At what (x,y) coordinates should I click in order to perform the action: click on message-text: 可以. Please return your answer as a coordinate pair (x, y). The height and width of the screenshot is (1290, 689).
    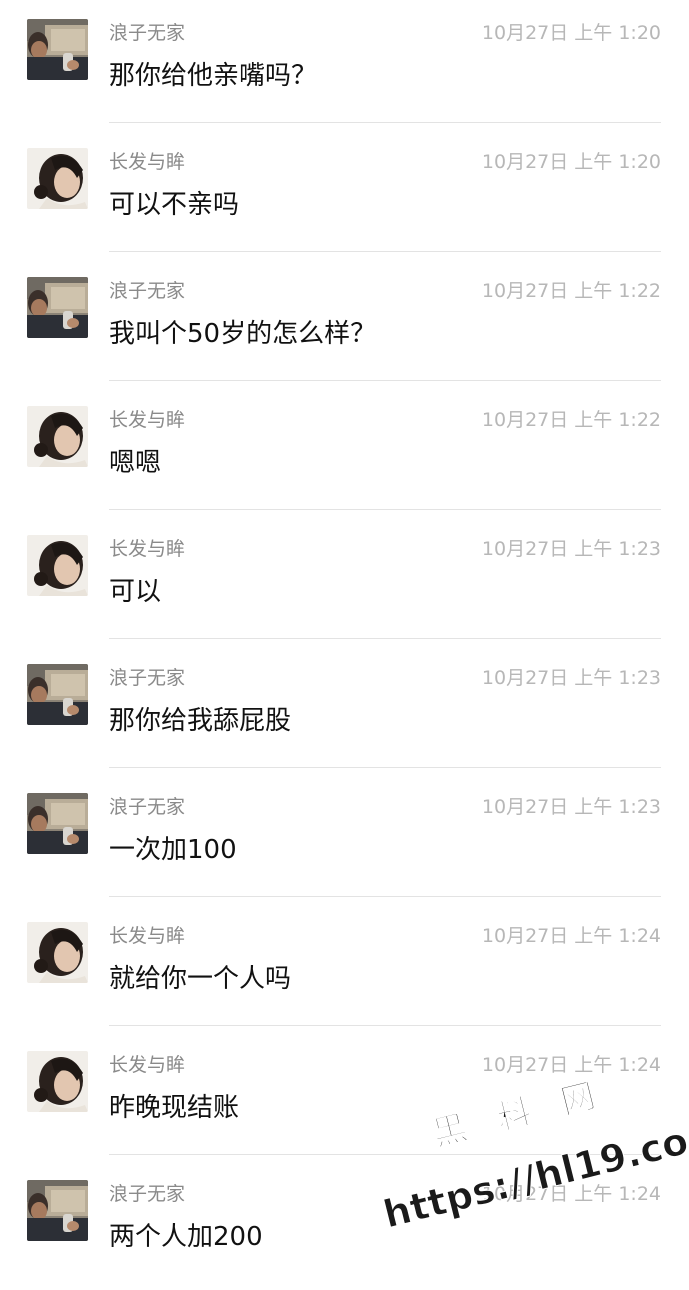
    Looking at the image, I should click on (135, 592).